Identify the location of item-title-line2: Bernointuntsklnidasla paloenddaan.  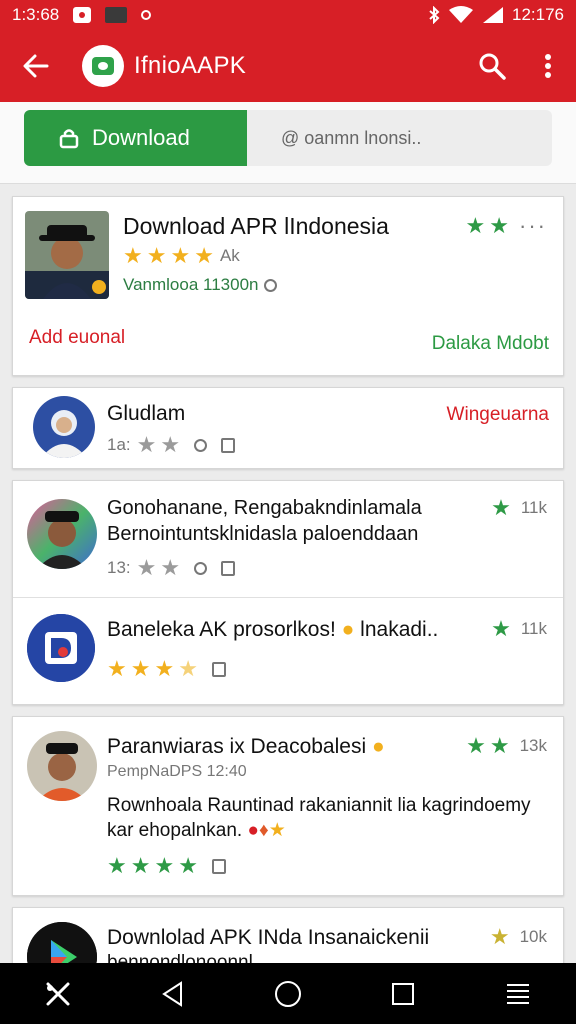
(263, 534).